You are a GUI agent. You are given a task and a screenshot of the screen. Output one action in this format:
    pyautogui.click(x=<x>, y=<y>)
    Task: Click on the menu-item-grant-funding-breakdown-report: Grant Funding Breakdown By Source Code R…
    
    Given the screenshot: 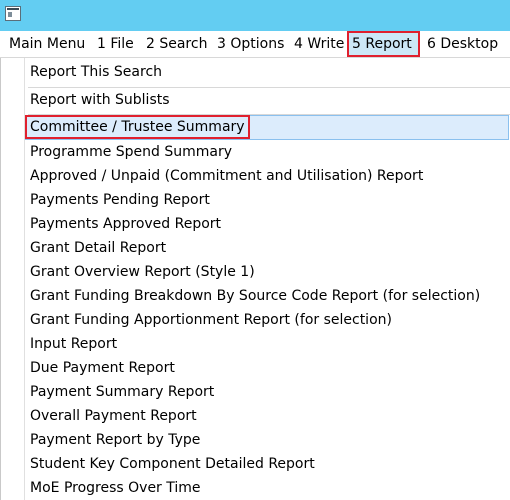 What is the action you would take?
    pyautogui.click(x=267, y=296)
    